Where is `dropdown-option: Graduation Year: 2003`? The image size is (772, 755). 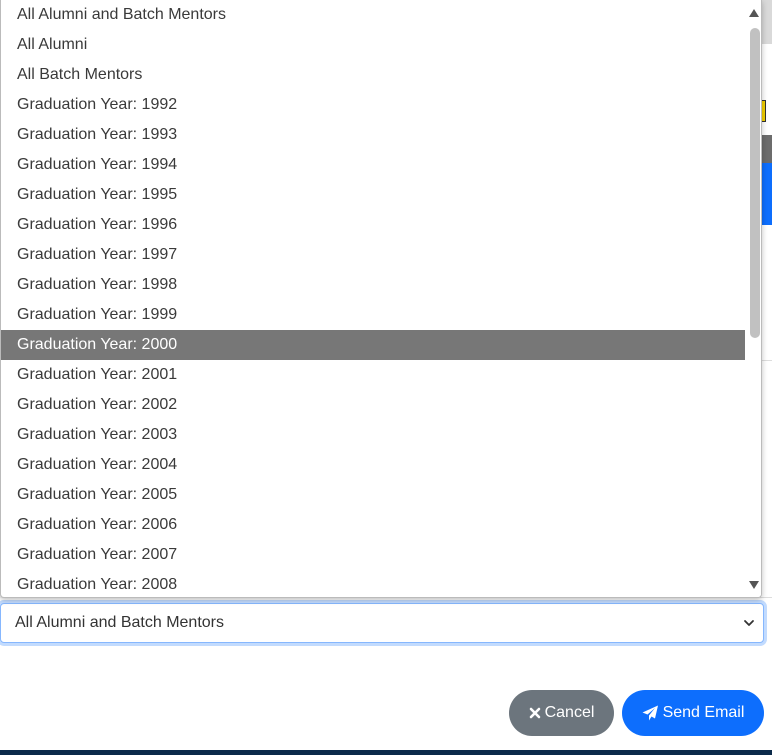 dropdown-option: Graduation Year: 2003 is located at coordinates (373, 435).